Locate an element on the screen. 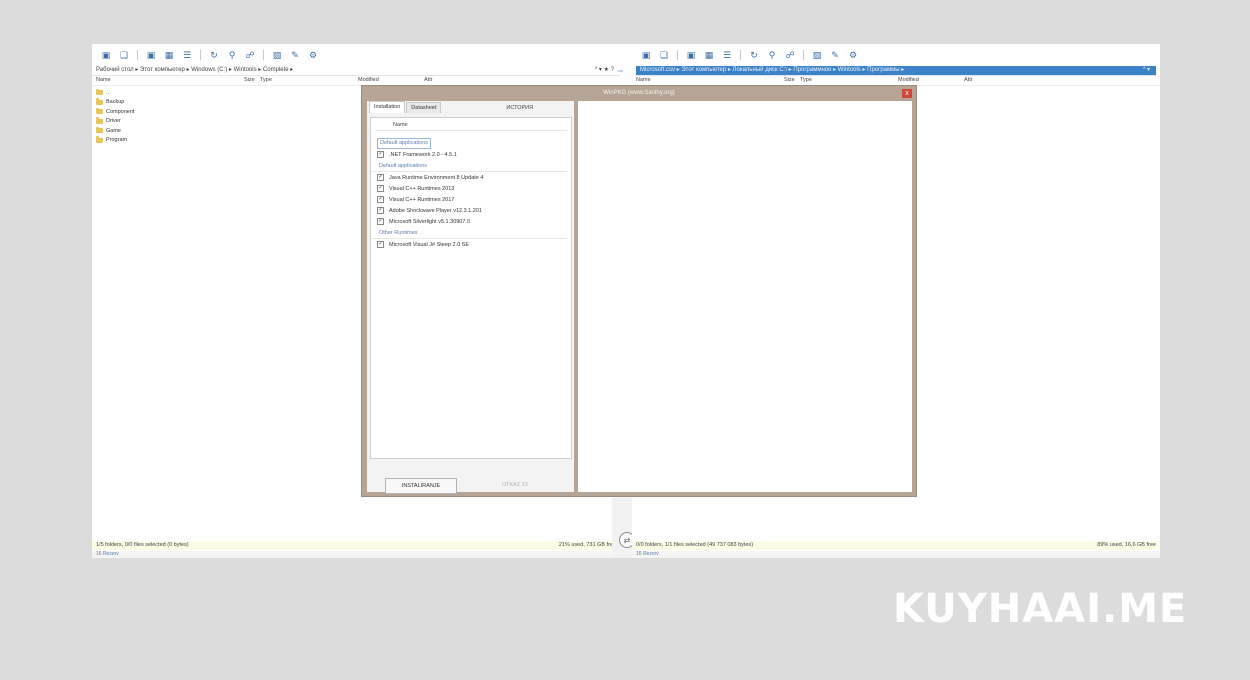  list-item: ✓ Visual C++ Runtimes 2017 is located at coordinates (471, 199).